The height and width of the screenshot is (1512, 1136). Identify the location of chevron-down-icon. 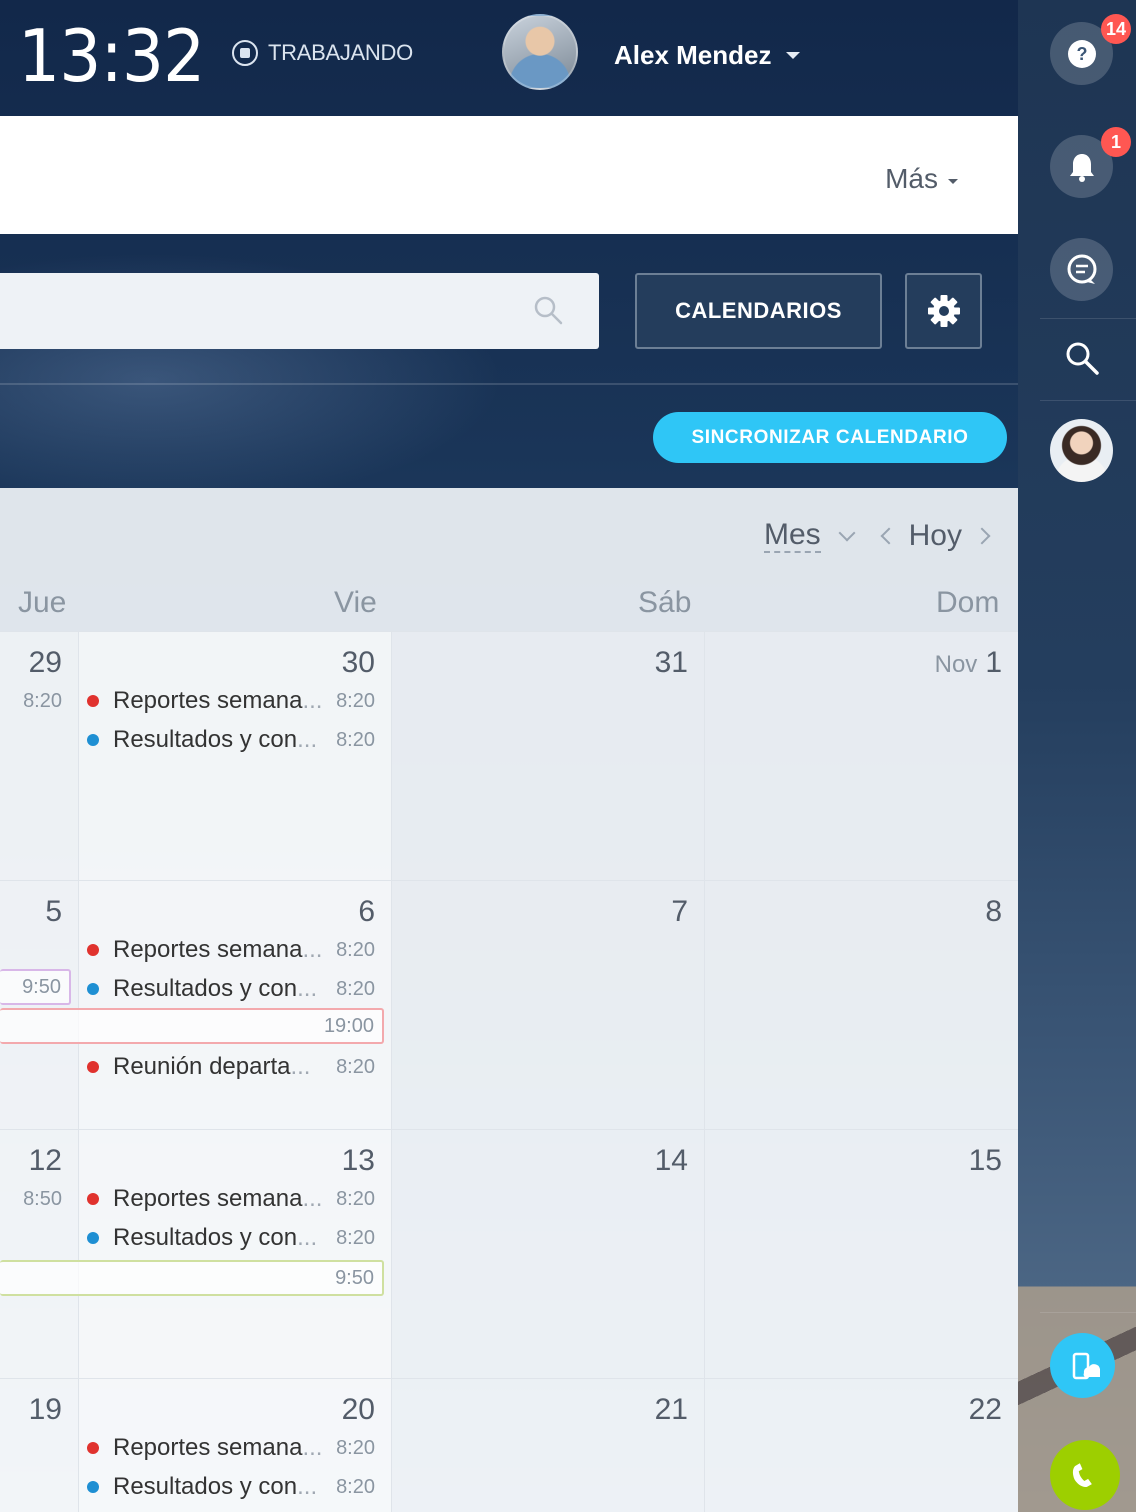
(847, 532).